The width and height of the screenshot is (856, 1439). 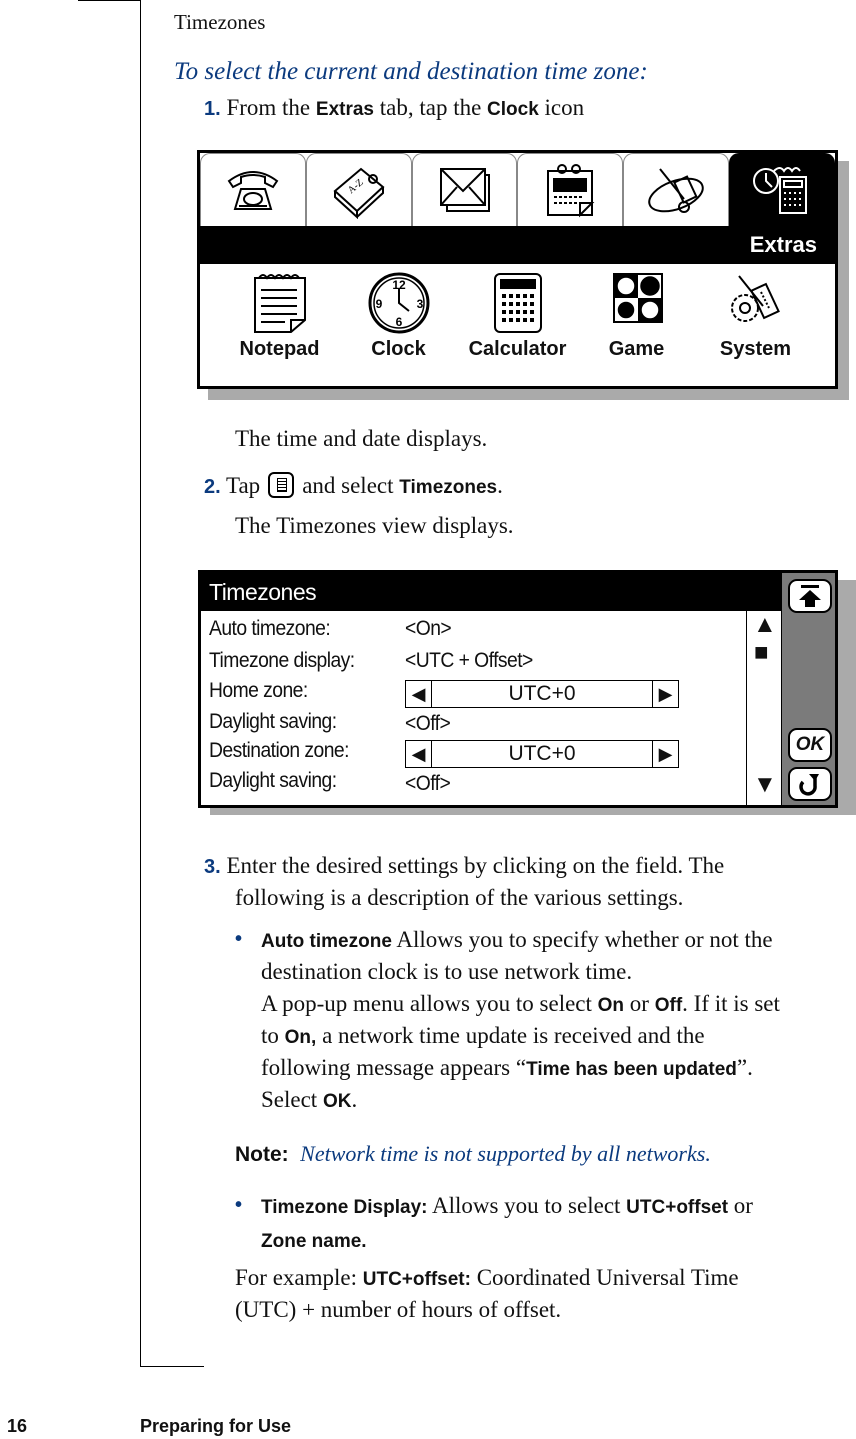 I want to click on text: to, so click(x=273, y=1035).